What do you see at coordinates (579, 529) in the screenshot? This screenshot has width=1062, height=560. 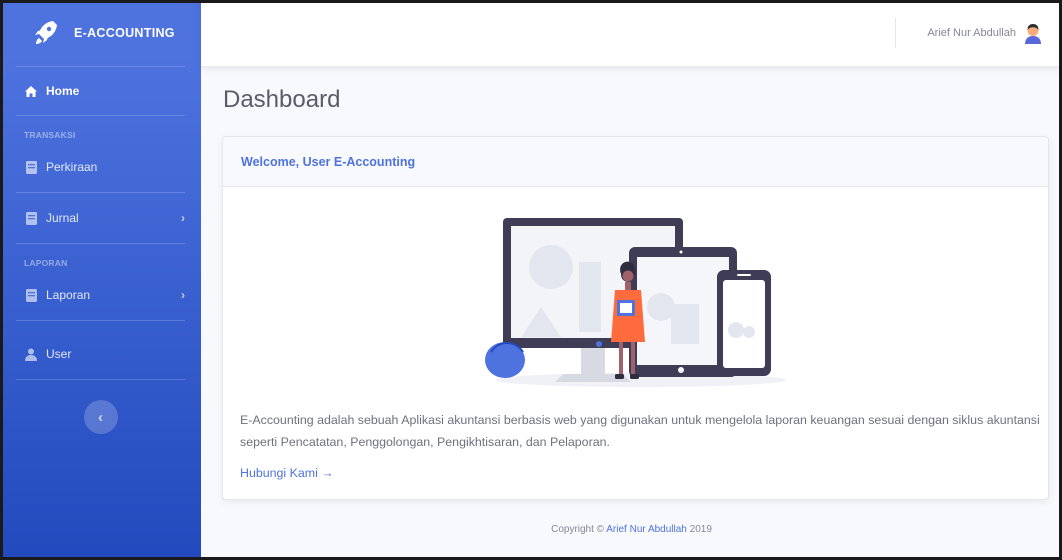 I see `footer-copyright: Copyright ©` at bounding box center [579, 529].